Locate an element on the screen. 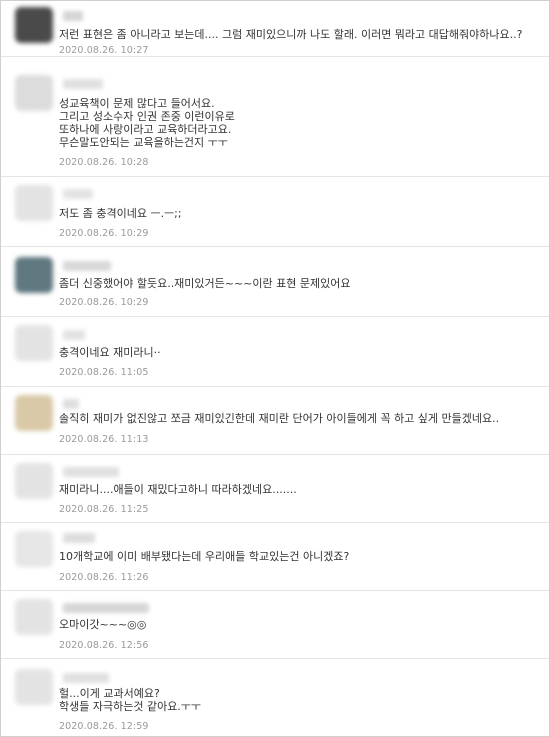  comment-date: 2020.08.26. 12:59 is located at coordinates (104, 726).